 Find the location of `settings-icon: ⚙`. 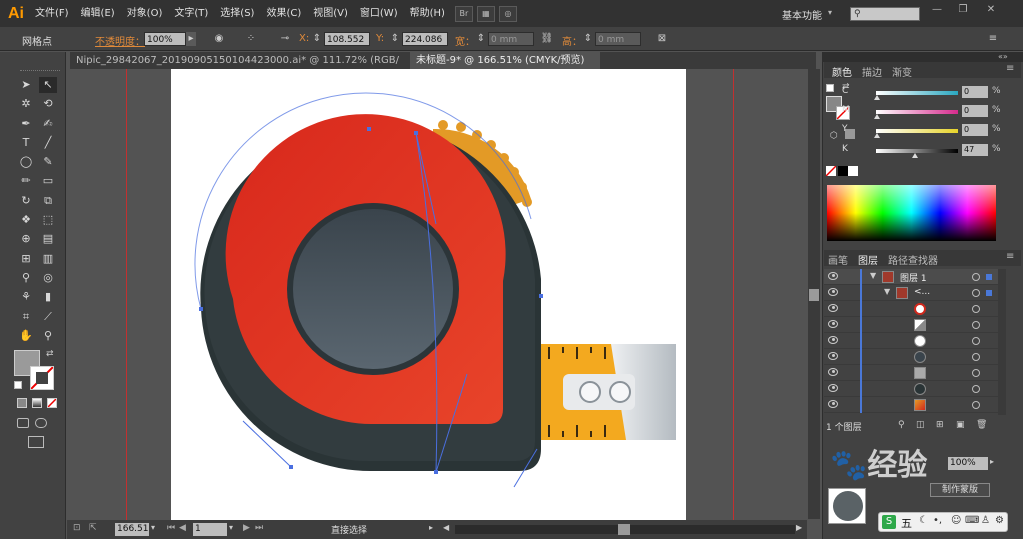

settings-icon: ⚙ is located at coordinates (999, 520).